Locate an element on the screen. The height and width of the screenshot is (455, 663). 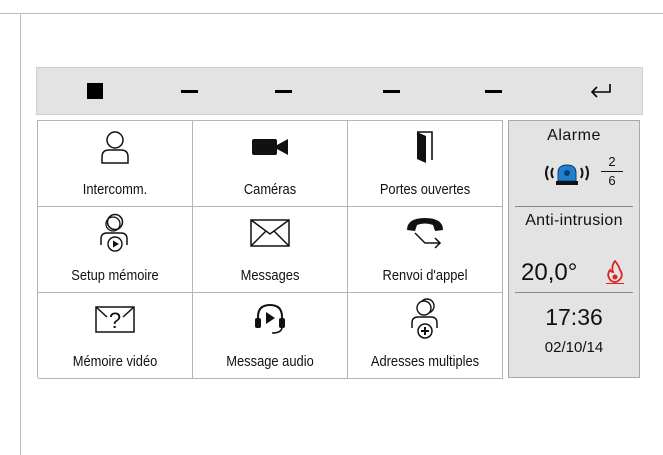
menu-item-message-audio: Message audio is located at coordinates (270, 336).